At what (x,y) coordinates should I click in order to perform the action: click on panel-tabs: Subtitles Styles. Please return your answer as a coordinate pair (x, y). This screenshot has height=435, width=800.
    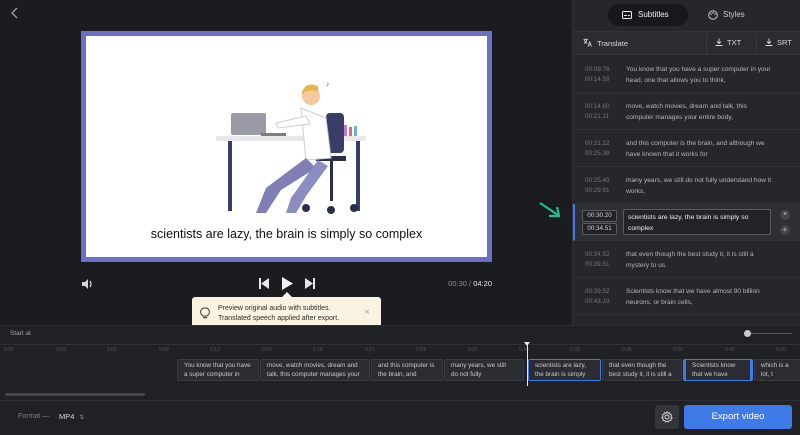
    Looking at the image, I should click on (686, 15).